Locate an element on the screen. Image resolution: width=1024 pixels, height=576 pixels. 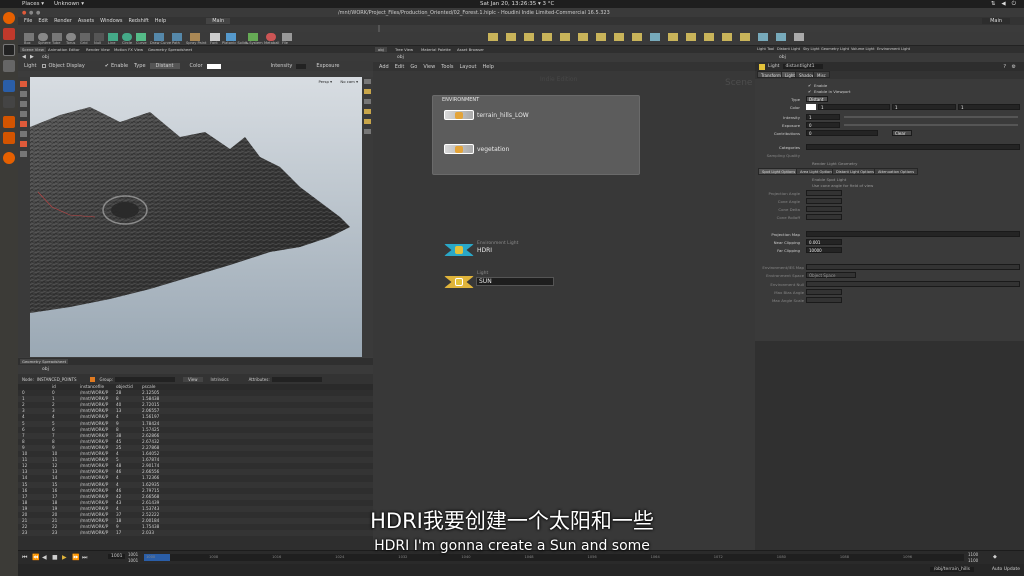
attributes-field is located at coordinates (296, 379).